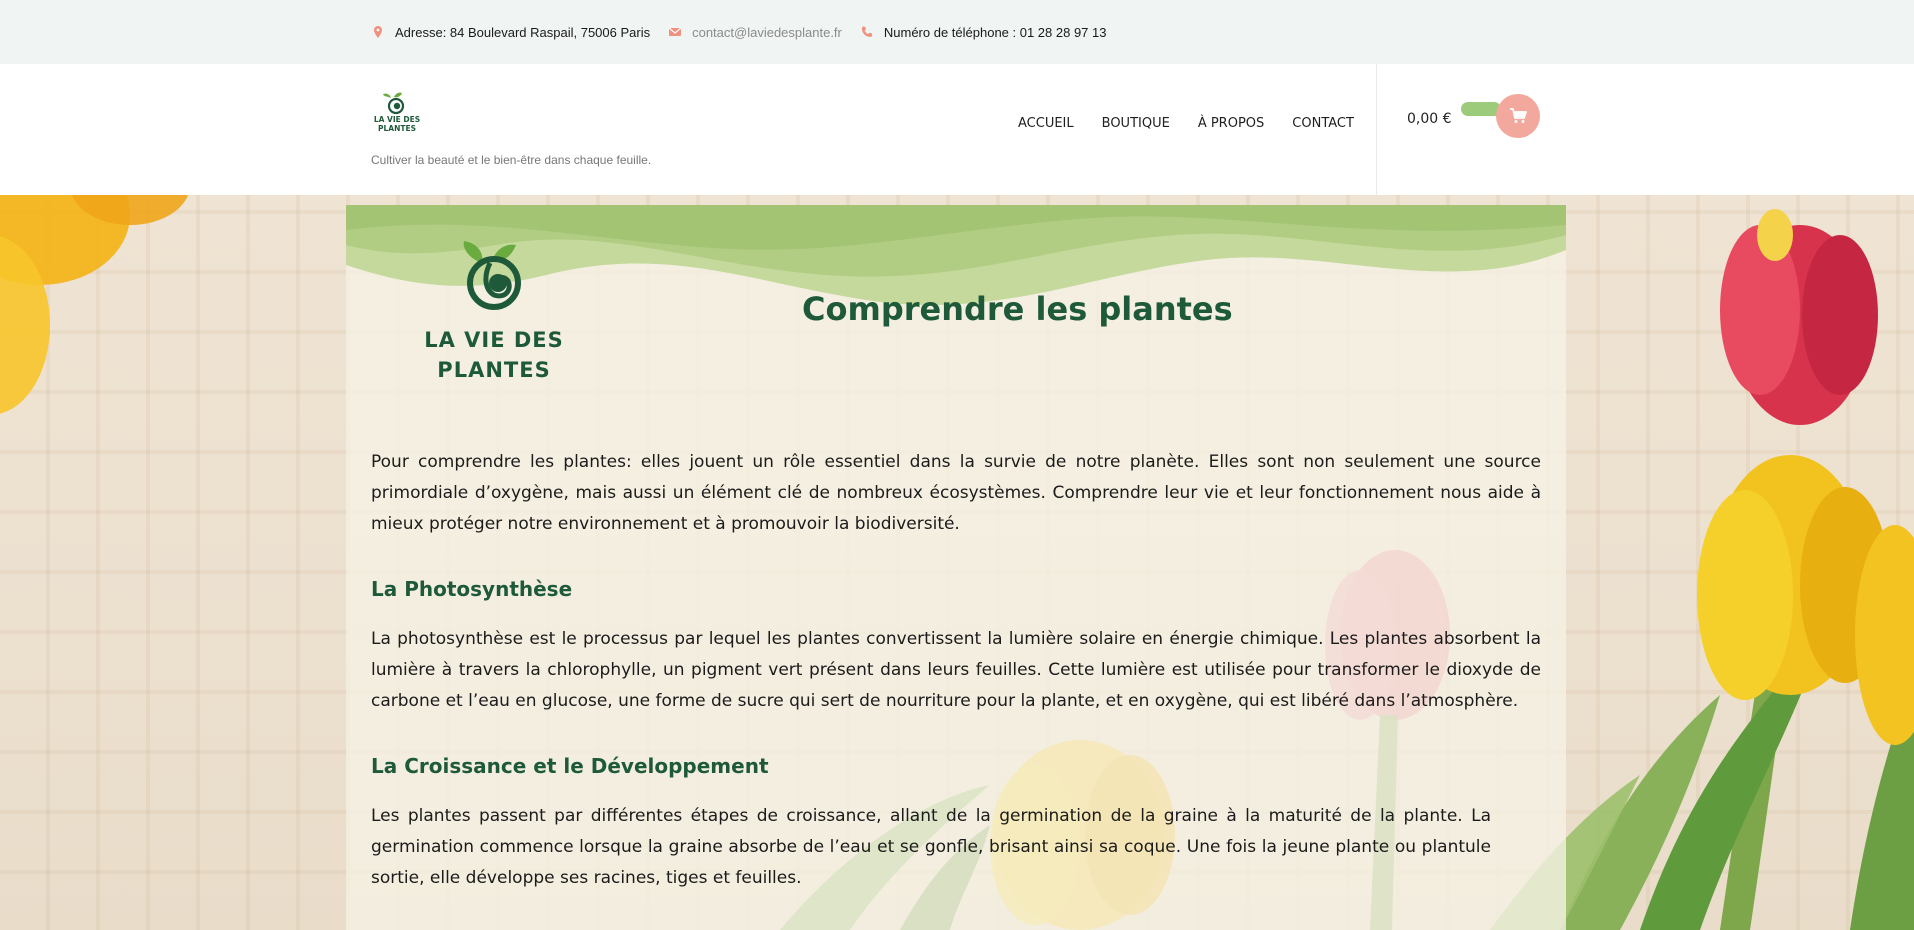 The width and height of the screenshot is (1914, 930). Describe the element at coordinates (1481, 109) in the screenshot. I see `cart-decoration` at that location.